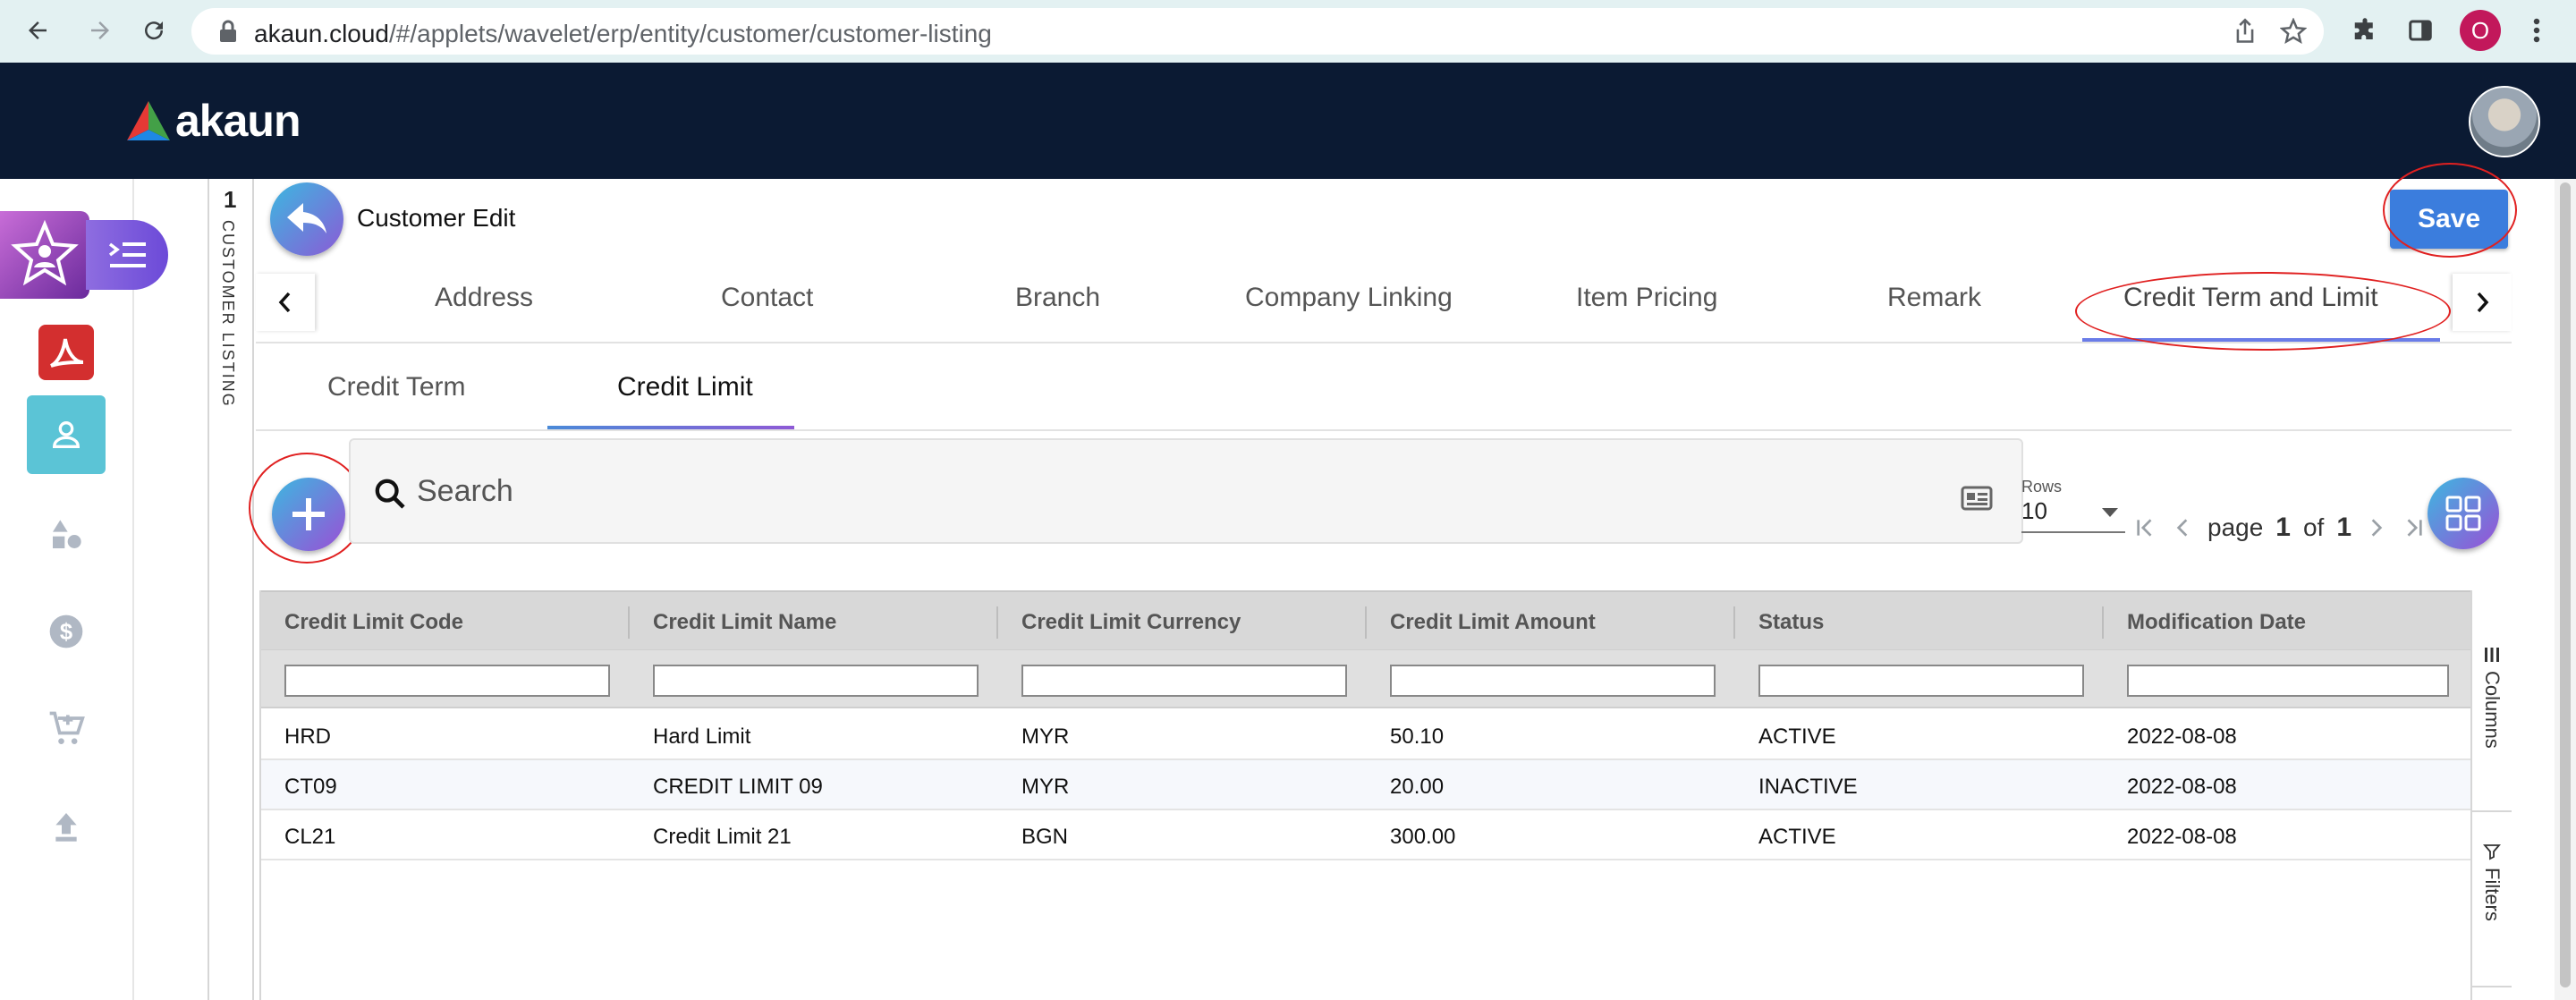 This screenshot has width=2576, height=1000. Describe the element at coordinates (2182, 527) in the screenshot. I see `prev-page-icon` at that location.